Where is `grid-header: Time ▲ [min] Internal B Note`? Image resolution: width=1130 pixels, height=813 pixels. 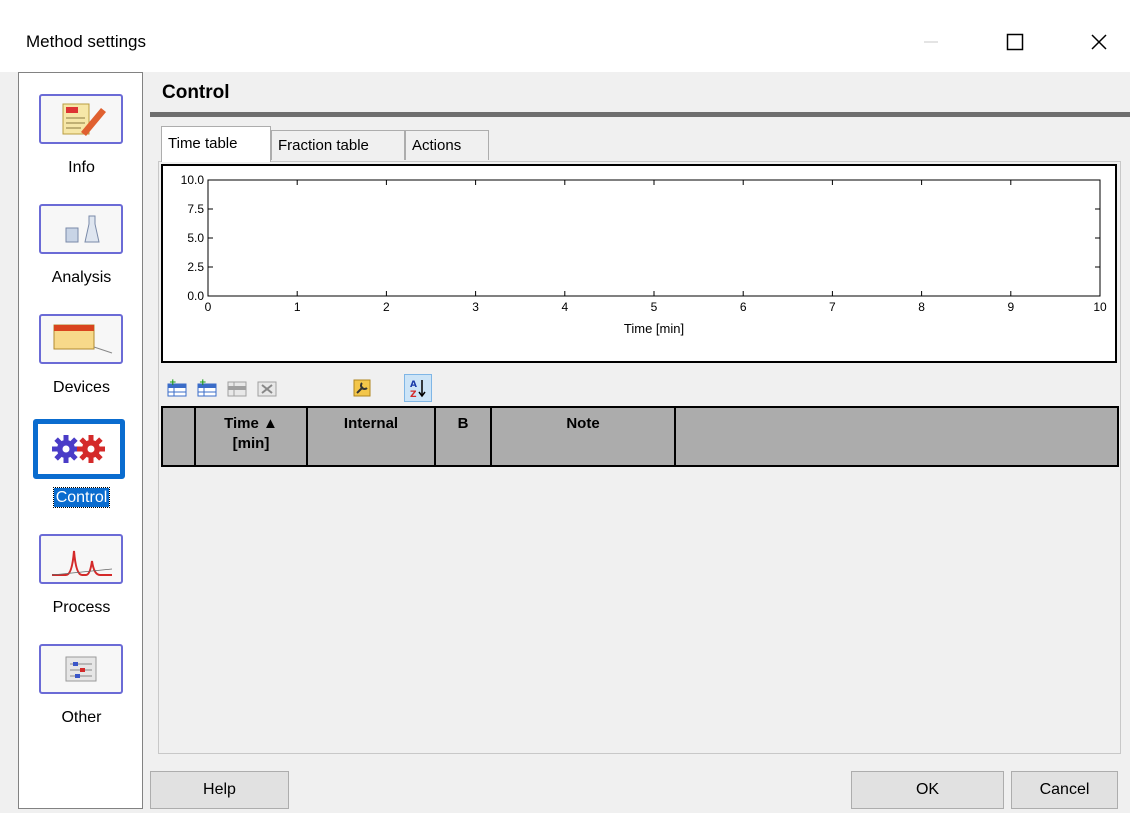 grid-header: Time ▲ [min] Internal B Note is located at coordinates (640, 436).